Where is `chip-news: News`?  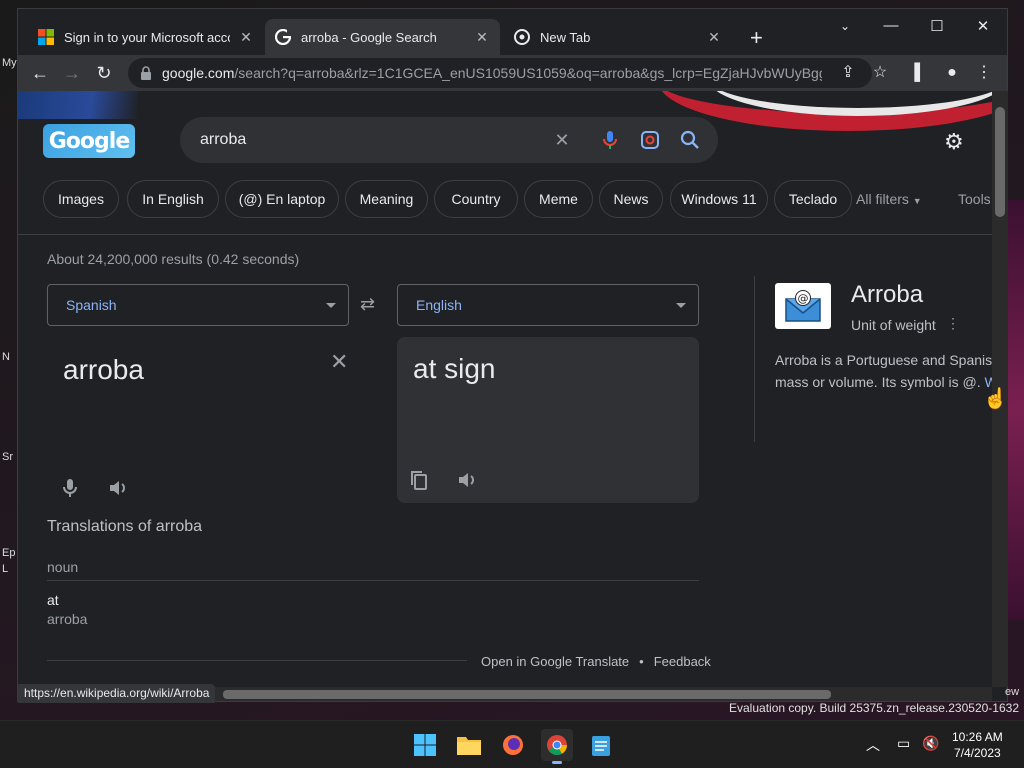 chip-news: News is located at coordinates (631, 199).